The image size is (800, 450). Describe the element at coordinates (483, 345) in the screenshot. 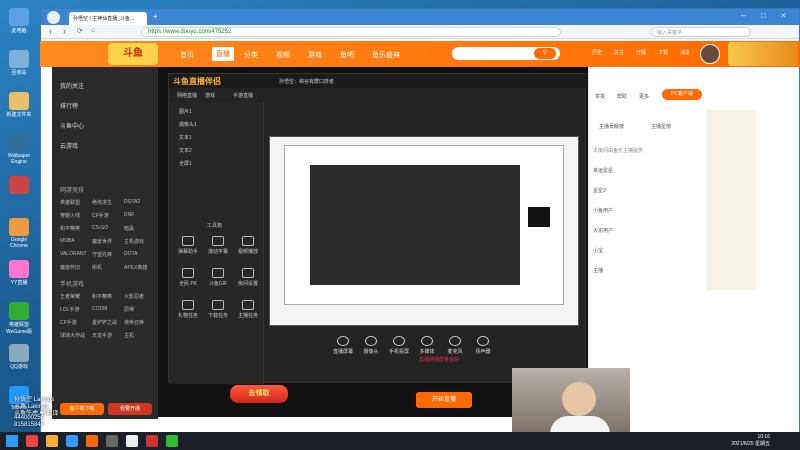

I see `studio-control: 扬声器` at that location.